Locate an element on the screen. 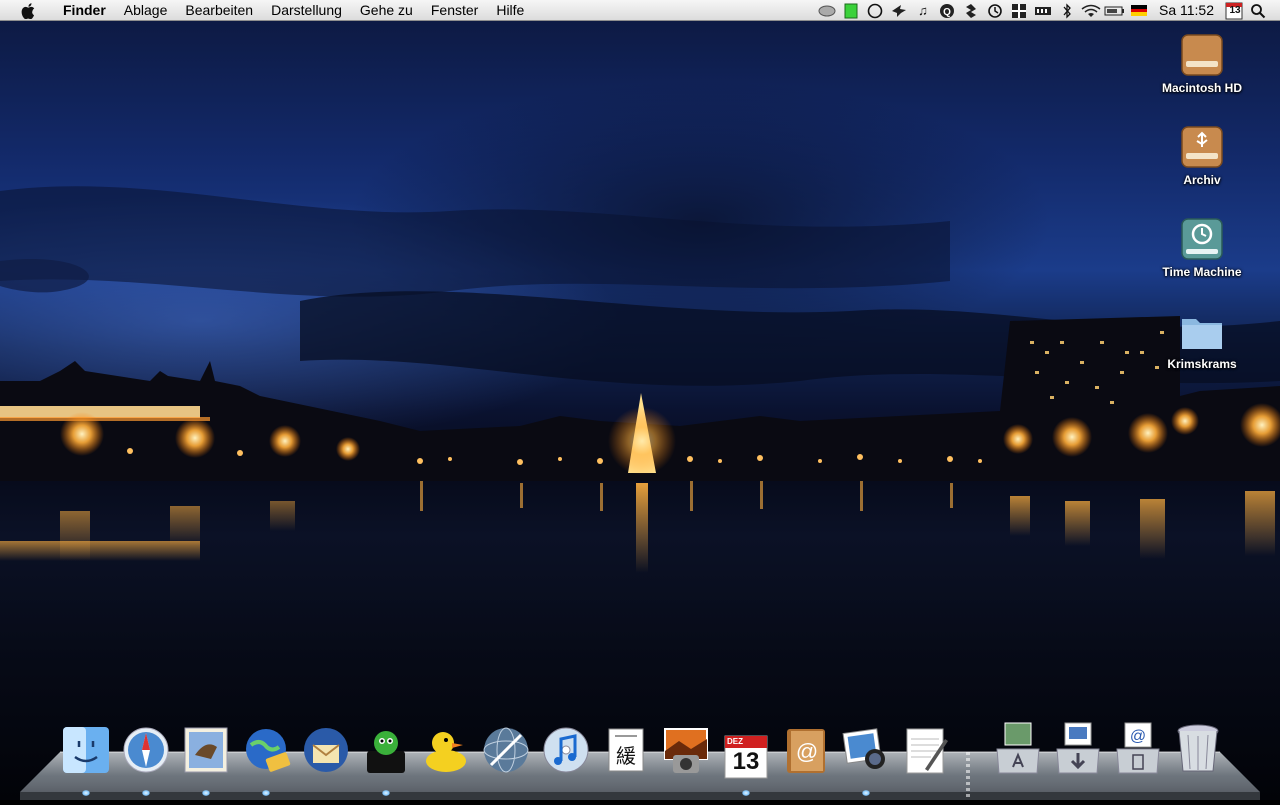  mail-icon is located at coordinates (206, 752).